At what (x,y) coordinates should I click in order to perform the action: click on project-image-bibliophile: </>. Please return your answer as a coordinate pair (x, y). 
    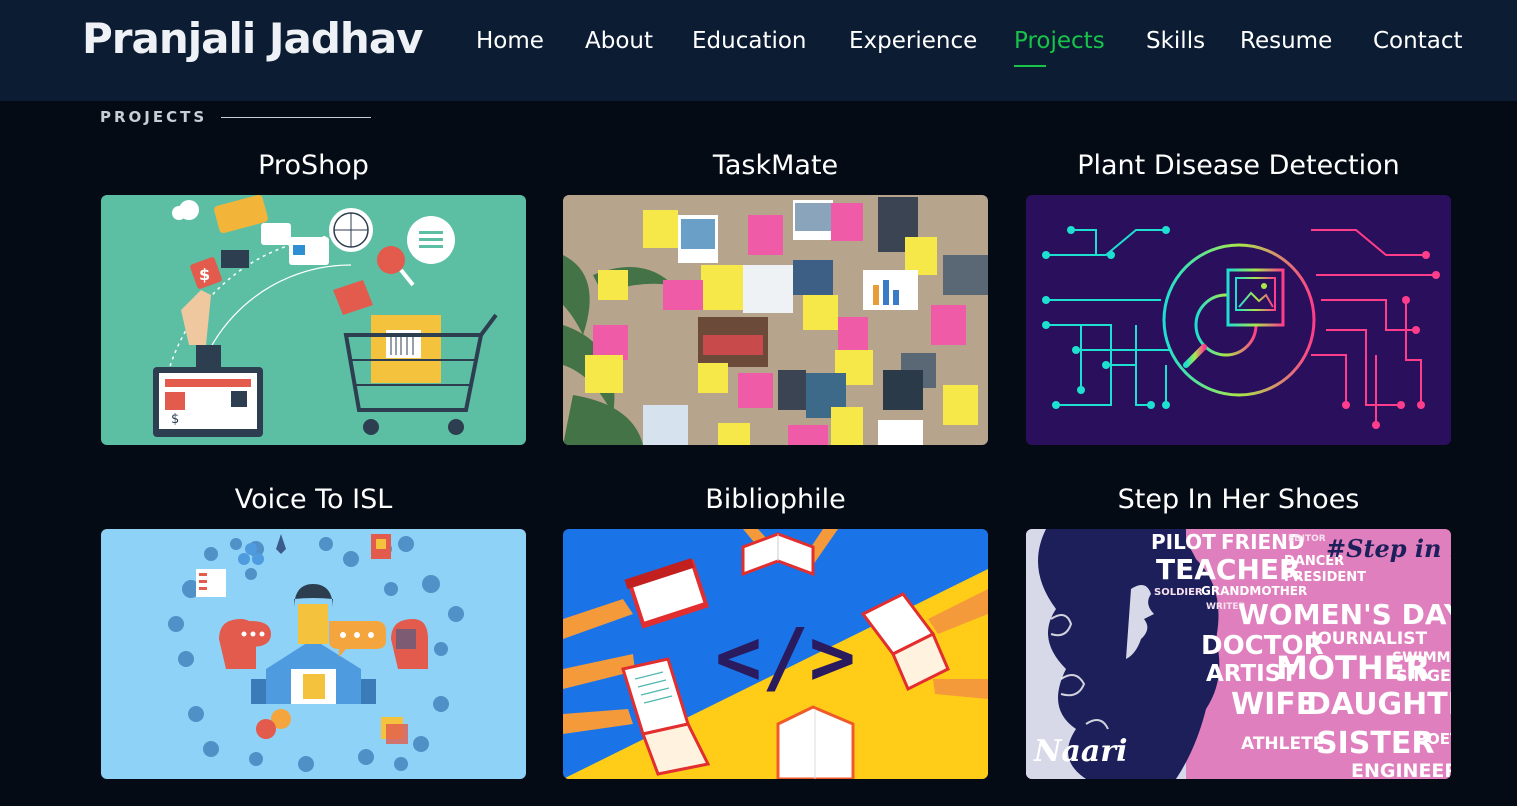
    Looking at the image, I should click on (775, 654).